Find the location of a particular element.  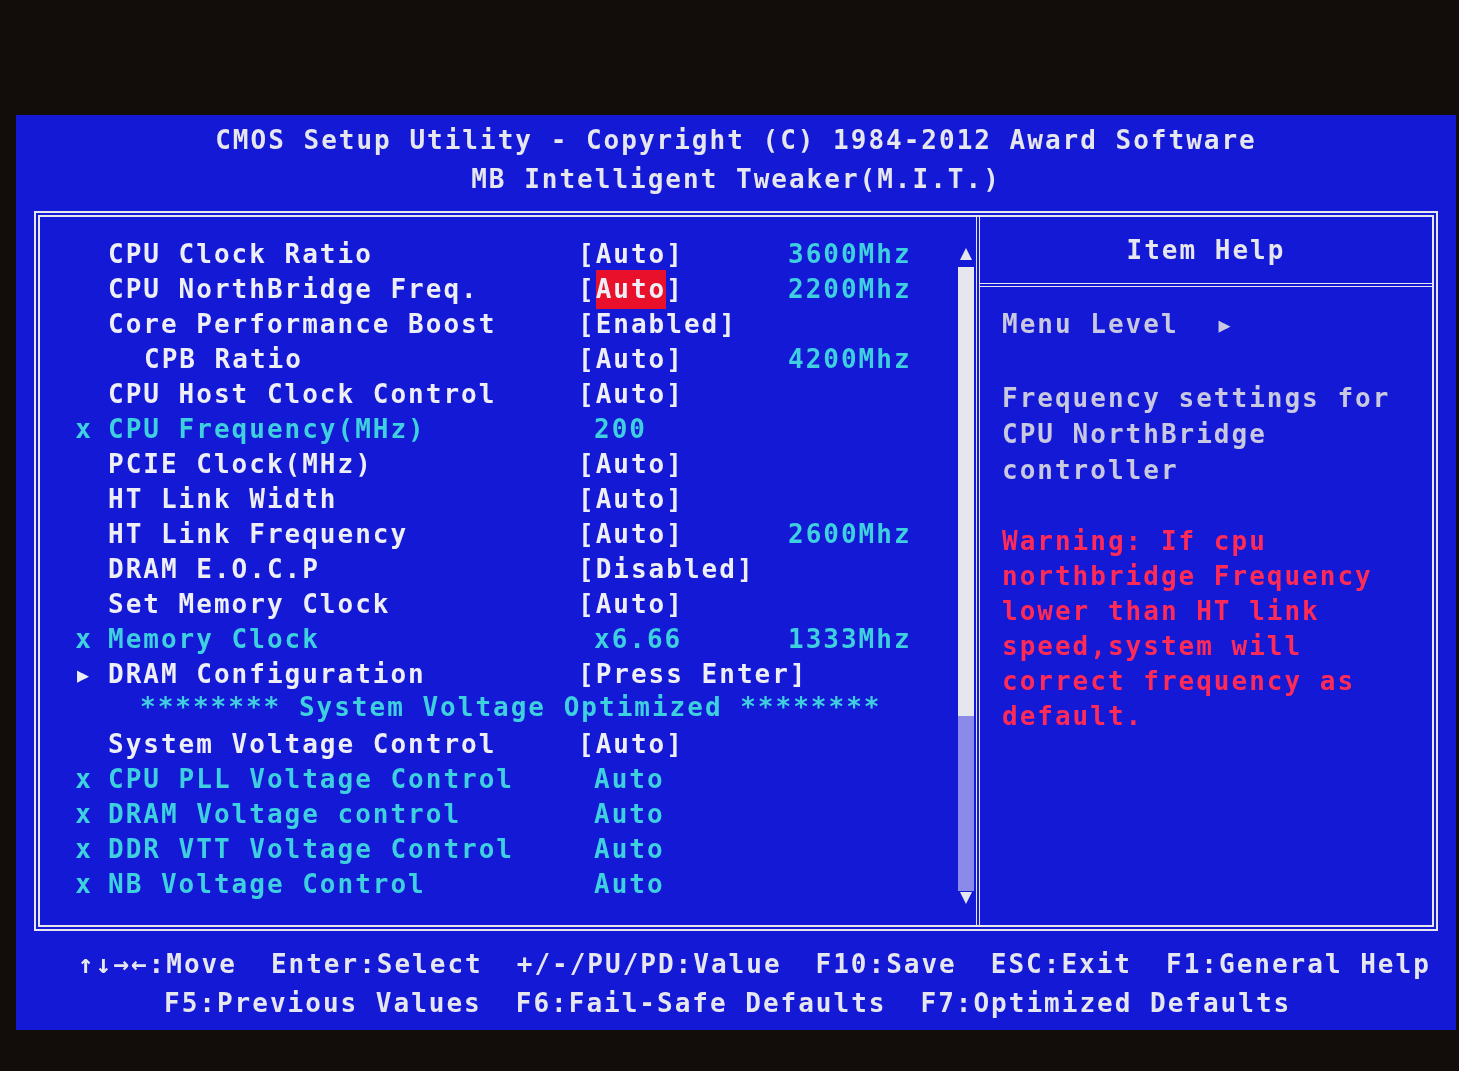

frequency-reading: 4200Mhz is located at coordinates (850, 359).